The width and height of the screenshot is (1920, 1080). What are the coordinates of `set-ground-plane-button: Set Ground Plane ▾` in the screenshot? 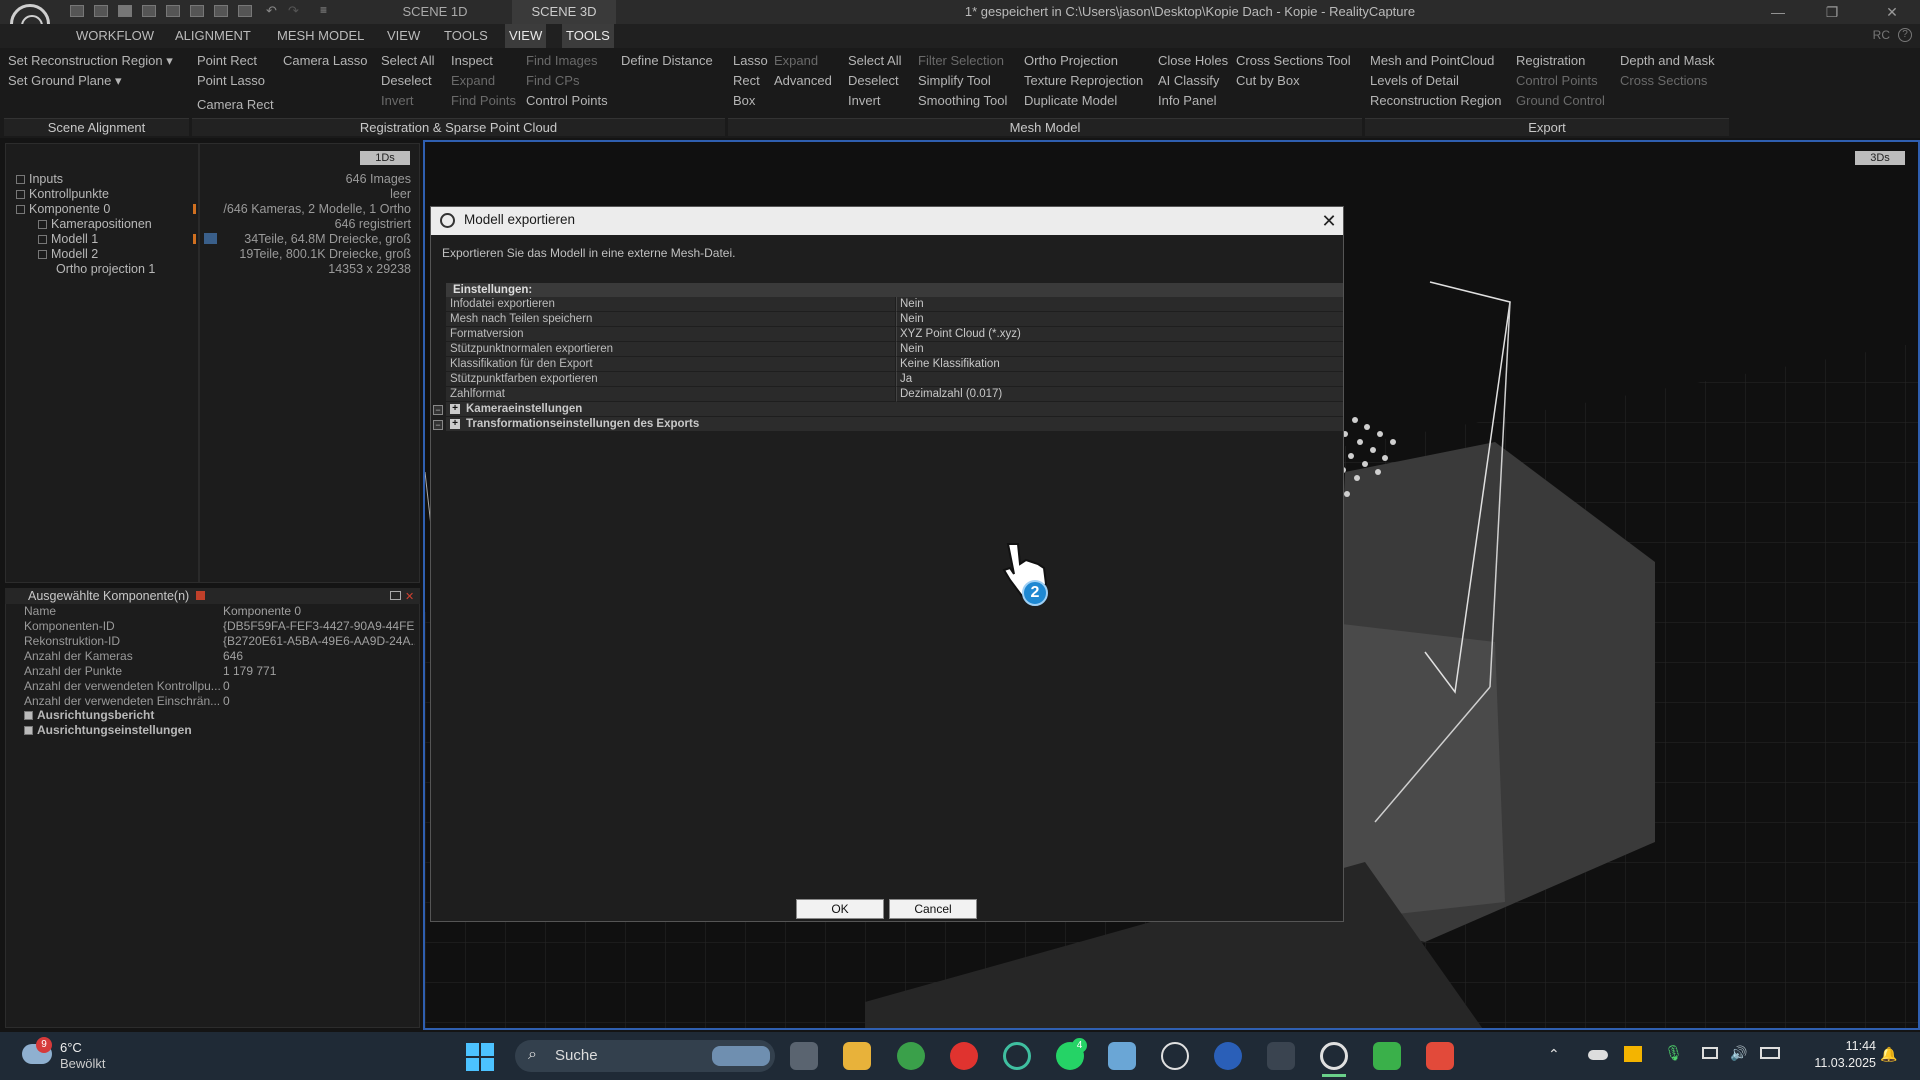 It's located at (90, 81).